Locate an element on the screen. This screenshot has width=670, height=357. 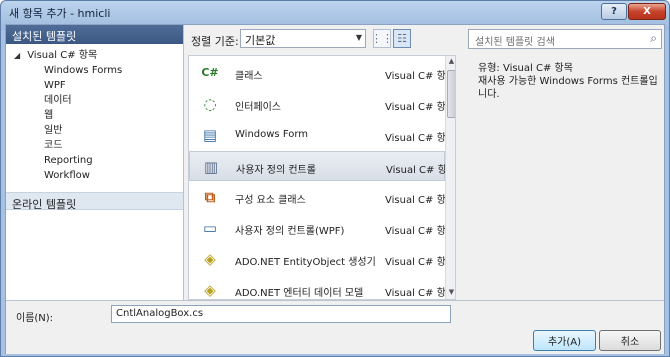
wpf-user-control-icon: ▭ is located at coordinates (210, 228).